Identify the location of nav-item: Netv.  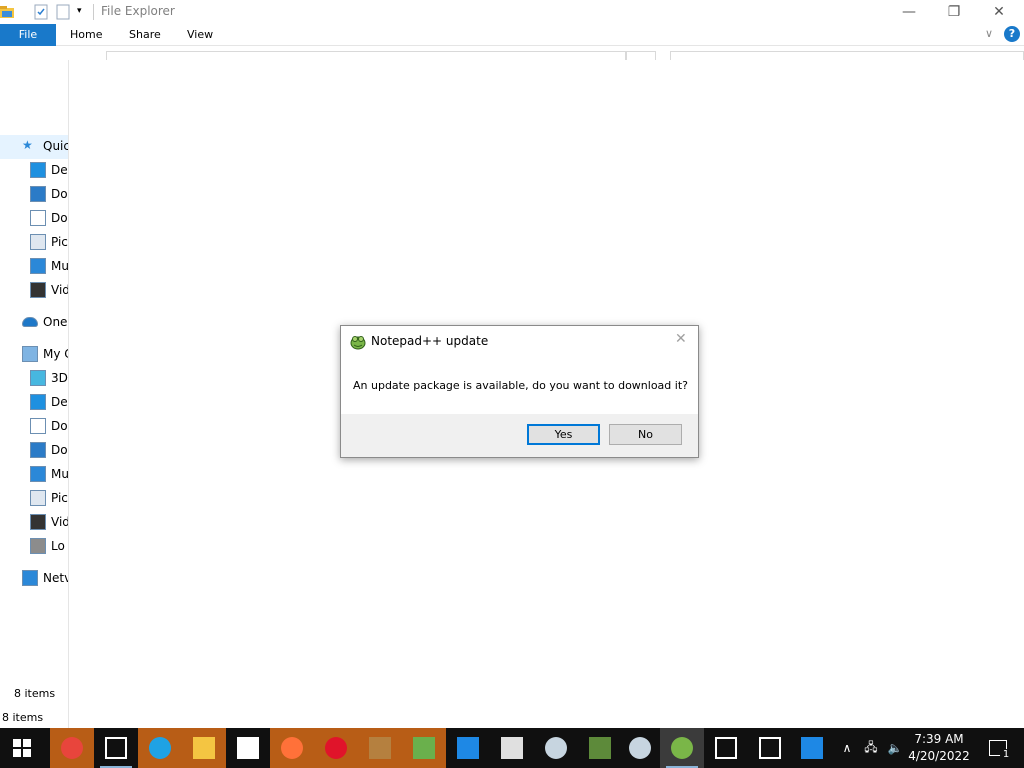
(34, 578).